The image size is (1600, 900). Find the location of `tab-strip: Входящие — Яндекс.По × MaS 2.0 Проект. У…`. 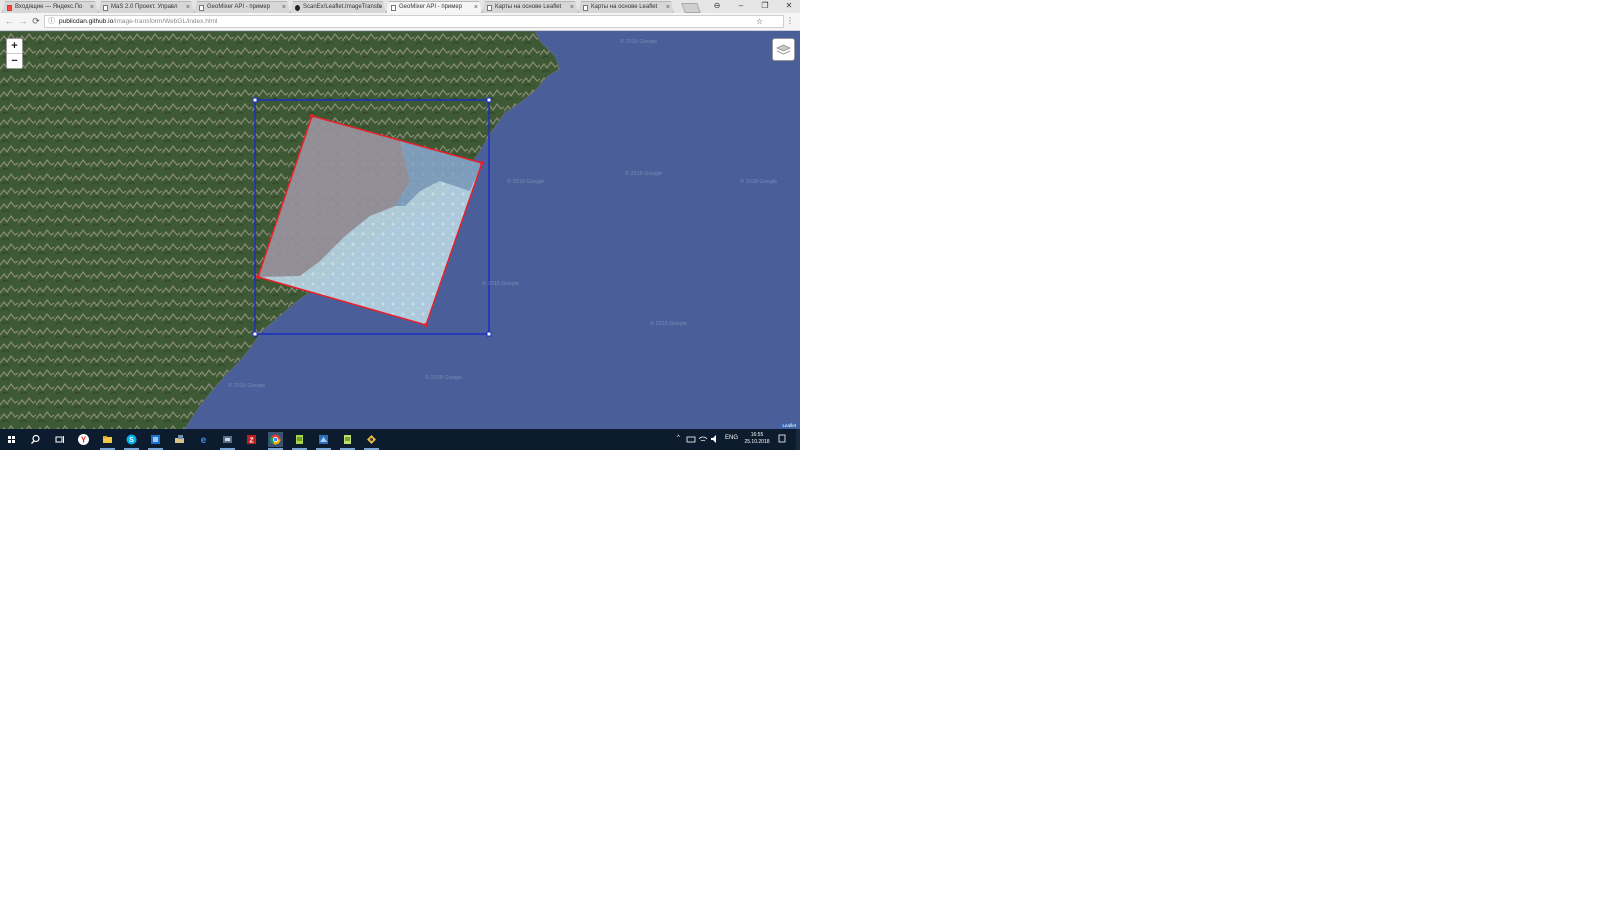

tab-strip: Входящие — Яндекс.По × MaS 2.0 Проект. У… is located at coordinates (400, 6).